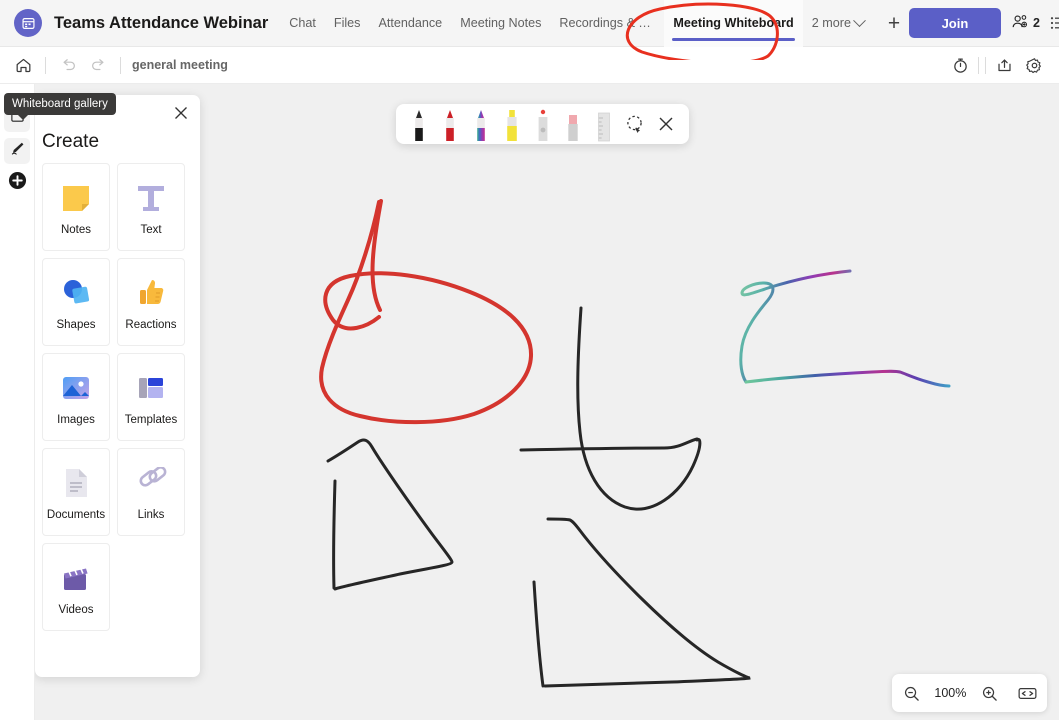 The image size is (1059, 720). I want to click on rainbow-pen-tool, so click(481, 124).